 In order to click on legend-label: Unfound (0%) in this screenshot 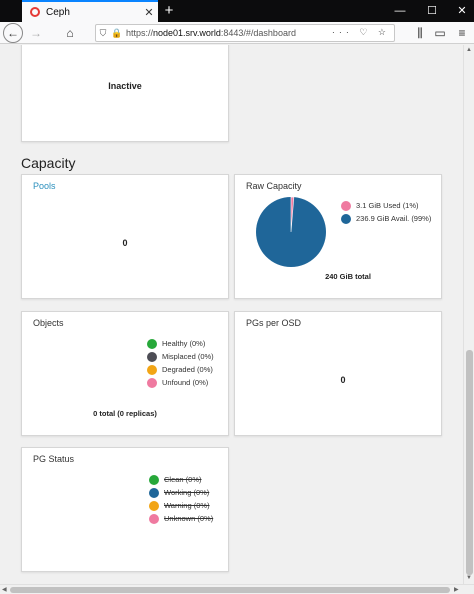, I will do `click(185, 382)`.